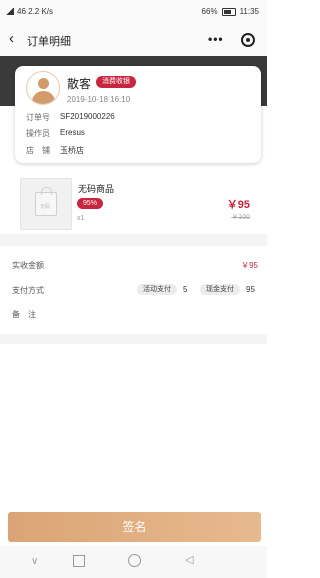 The image size is (320, 578). I want to click on order-datetime: 2019-10-18 16:10, so click(99, 99).